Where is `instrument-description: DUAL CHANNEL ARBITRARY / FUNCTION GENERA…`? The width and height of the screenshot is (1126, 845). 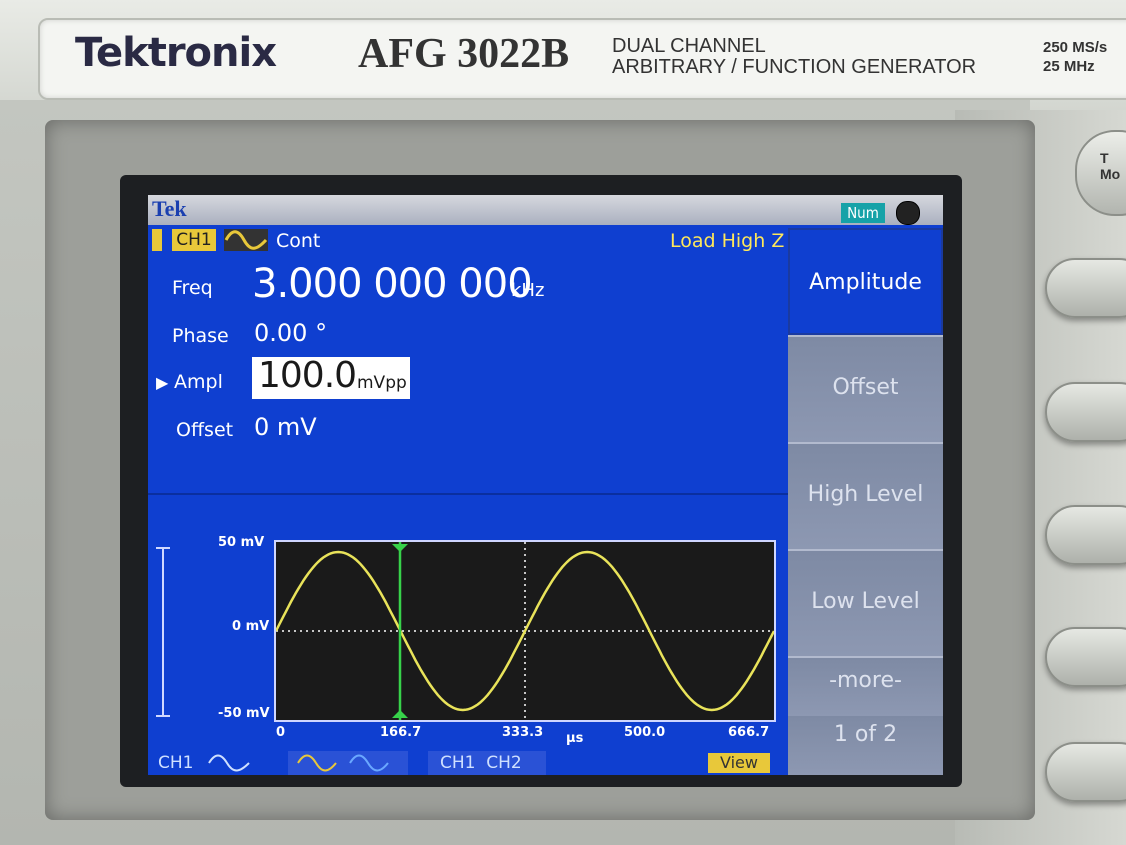
instrument-description: DUAL CHANNEL ARBITRARY / FUNCTION GENERA… is located at coordinates (794, 57).